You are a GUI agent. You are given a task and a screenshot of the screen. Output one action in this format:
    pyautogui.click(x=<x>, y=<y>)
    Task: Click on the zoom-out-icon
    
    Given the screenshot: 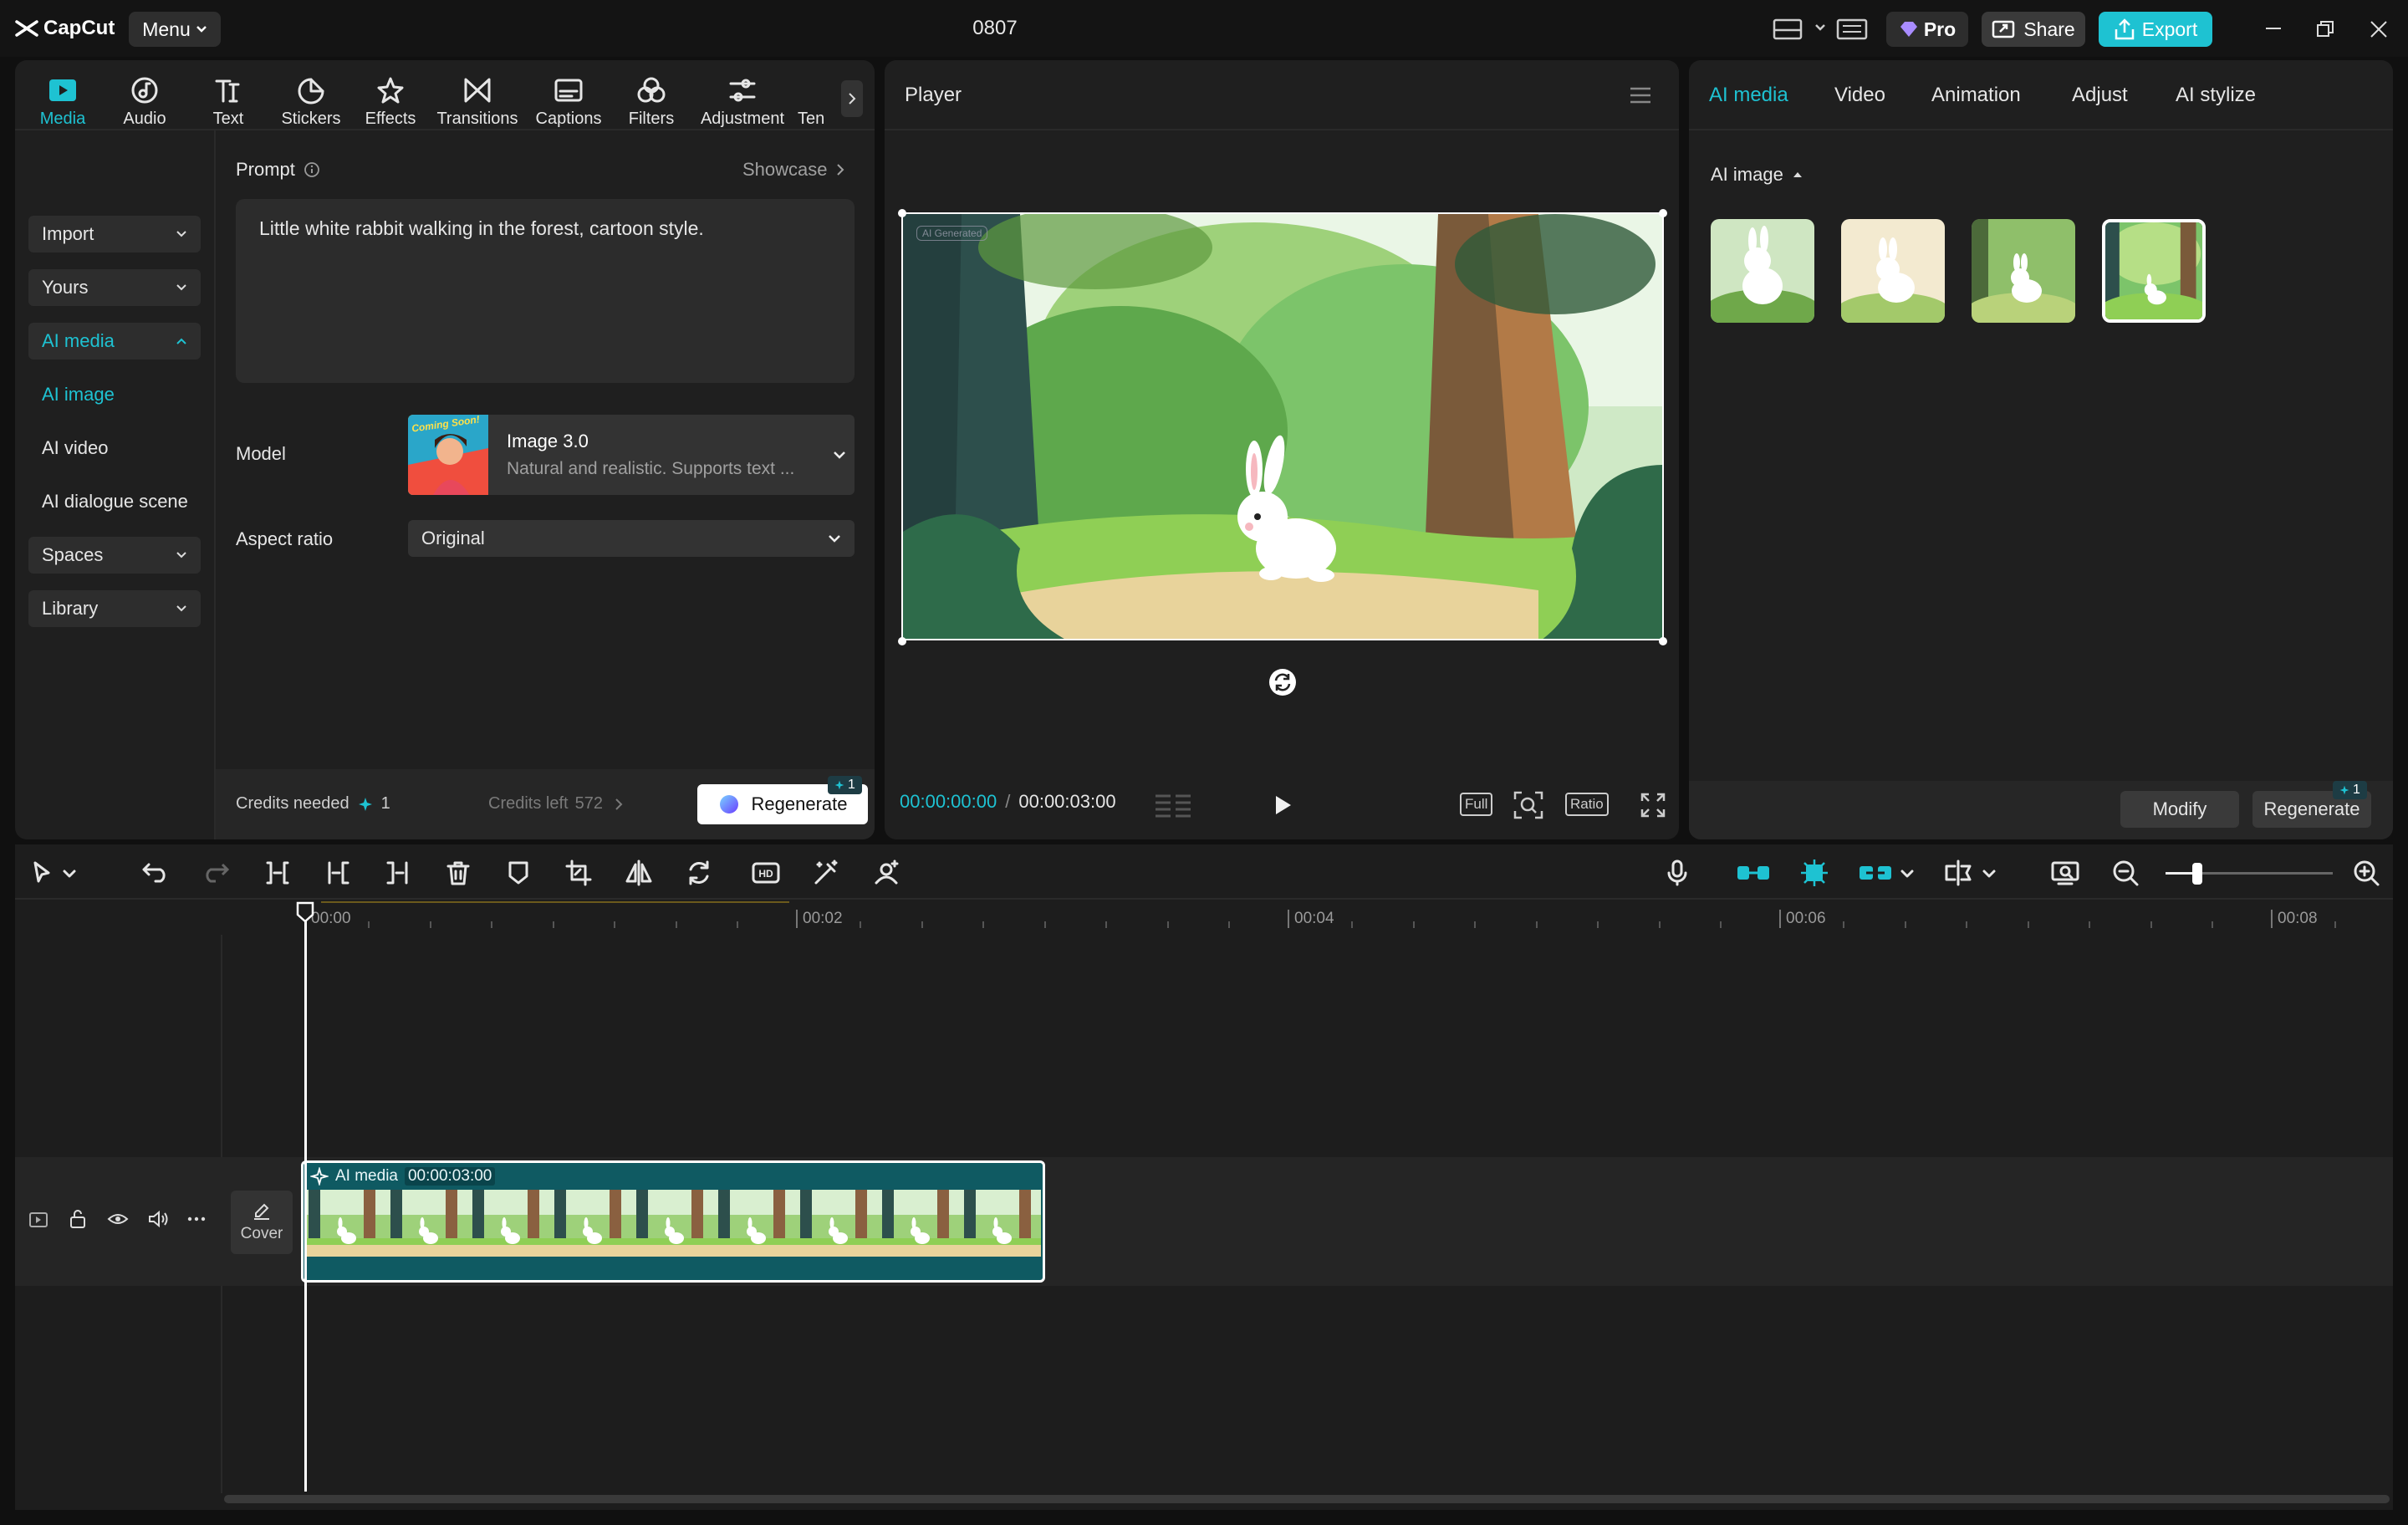 What is the action you would take?
    pyautogui.click(x=2125, y=873)
    